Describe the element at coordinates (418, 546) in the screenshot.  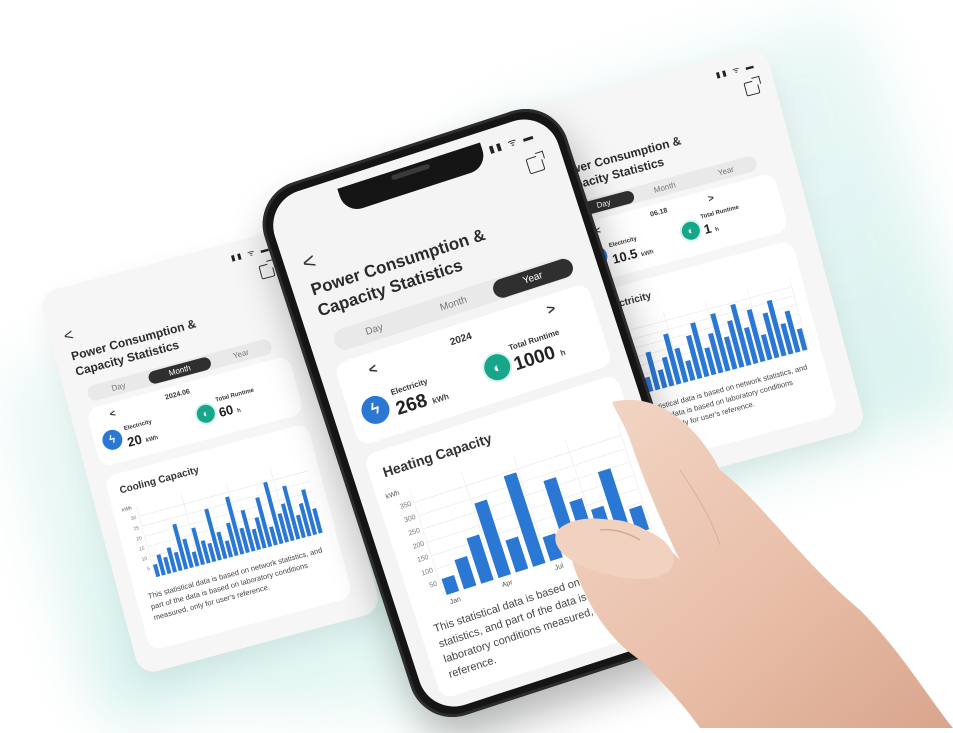
I see `y-tick-label: 200` at that location.